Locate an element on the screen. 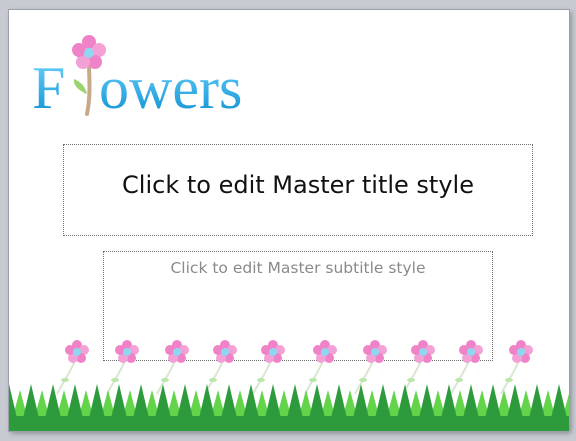 Image resolution: width=576 pixels, height=441 pixels. flowers-logo: F owers is located at coordinates (137, 78).